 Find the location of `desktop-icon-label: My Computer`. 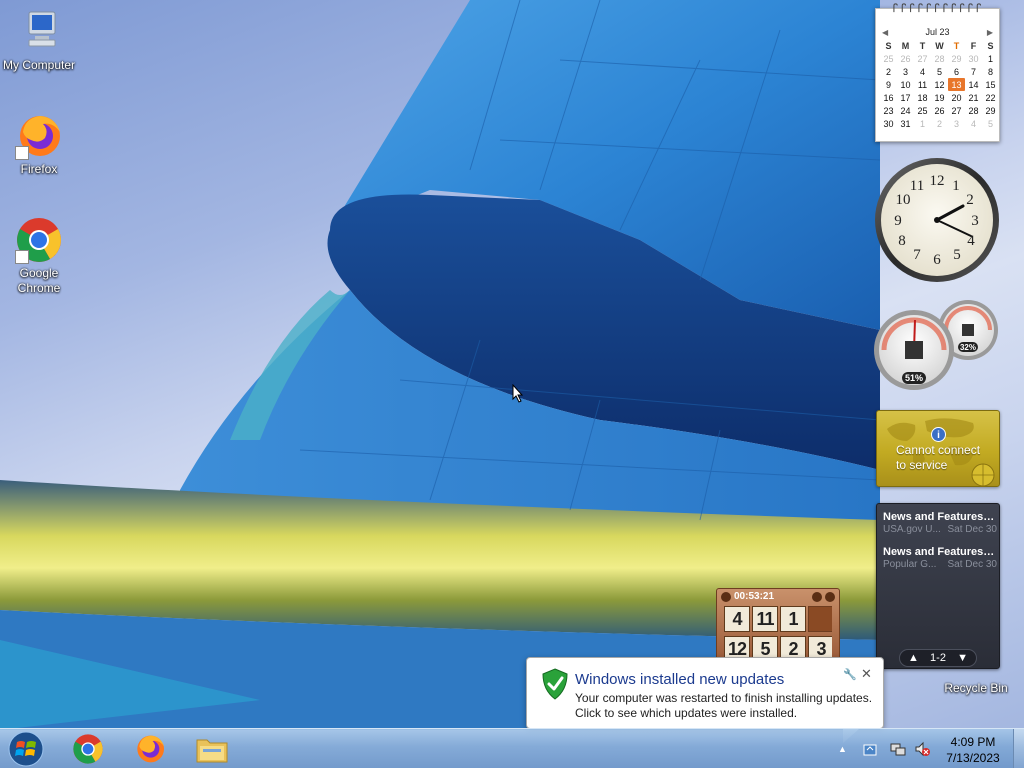

desktop-icon-label: My Computer is located at coordinates (39, 65).